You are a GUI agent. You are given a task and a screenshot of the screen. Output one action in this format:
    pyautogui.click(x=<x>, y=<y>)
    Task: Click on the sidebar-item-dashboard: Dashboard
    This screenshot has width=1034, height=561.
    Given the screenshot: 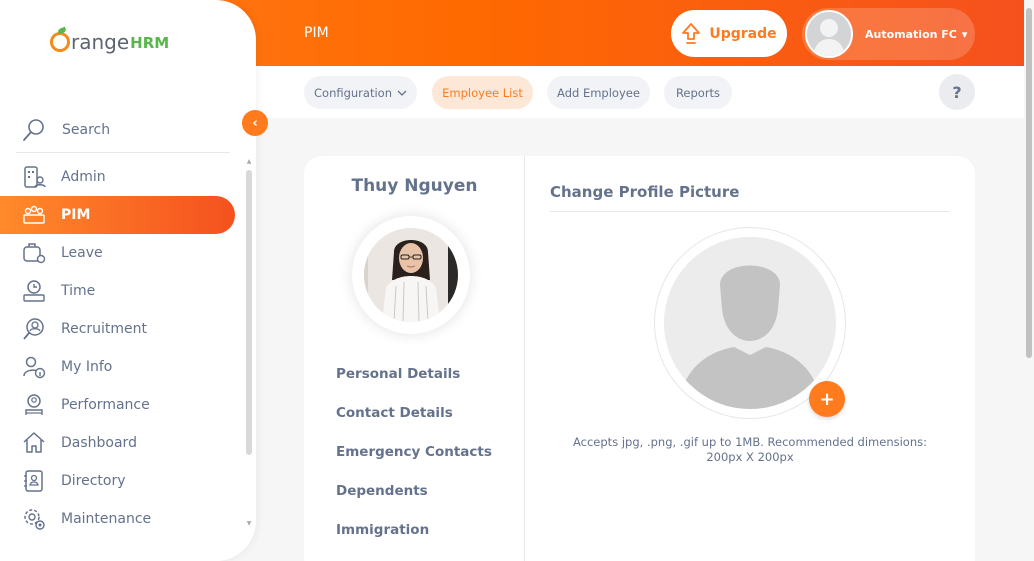 What is the action you would take?
    pyautogui.click(x=117, y=443)
    